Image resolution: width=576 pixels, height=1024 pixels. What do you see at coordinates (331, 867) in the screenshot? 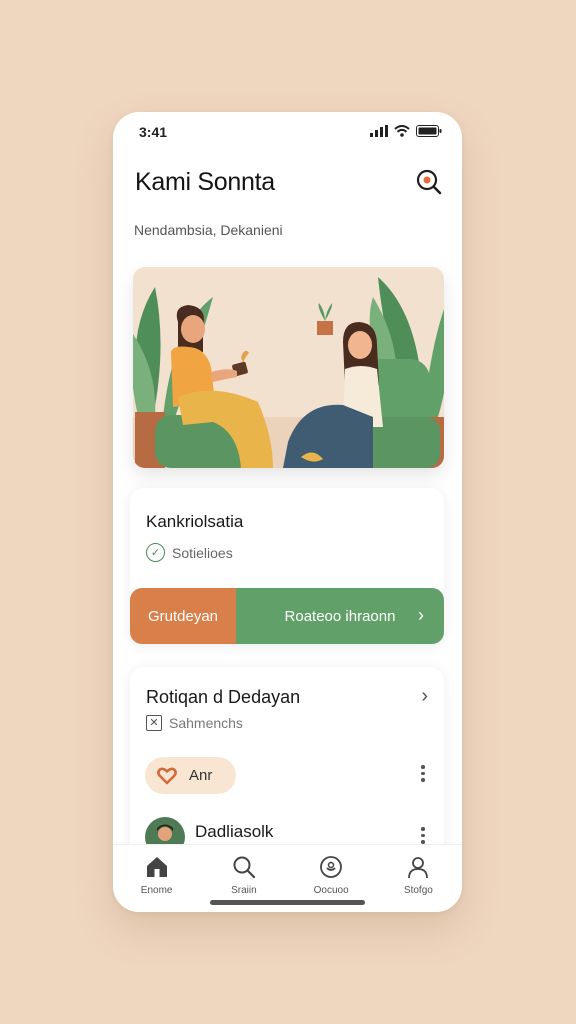
I see `smile-icon` at bounding box center [331, 867].